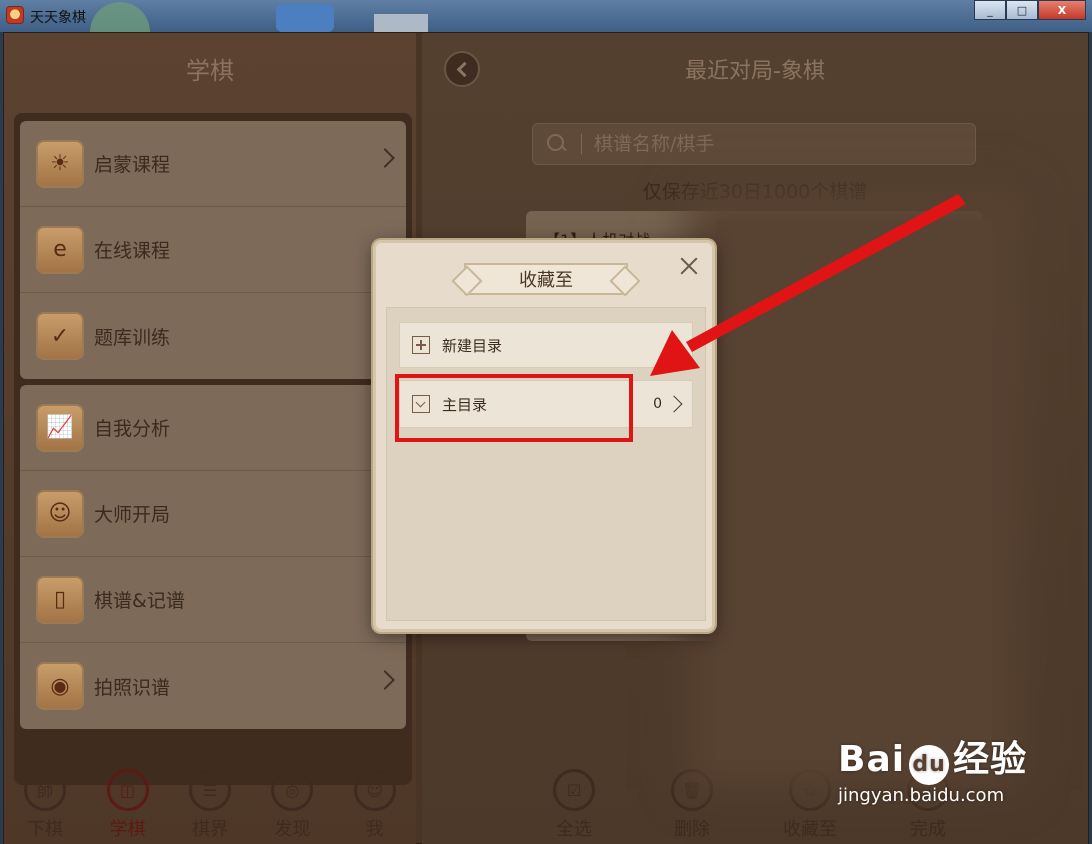 Image resolution: width=1092 pixels, height=844 pixels. What do you see at coordinates (574, 790) in the screenshot?
I see `checkbox-icon: ☑` at bounding box center [574, 790].